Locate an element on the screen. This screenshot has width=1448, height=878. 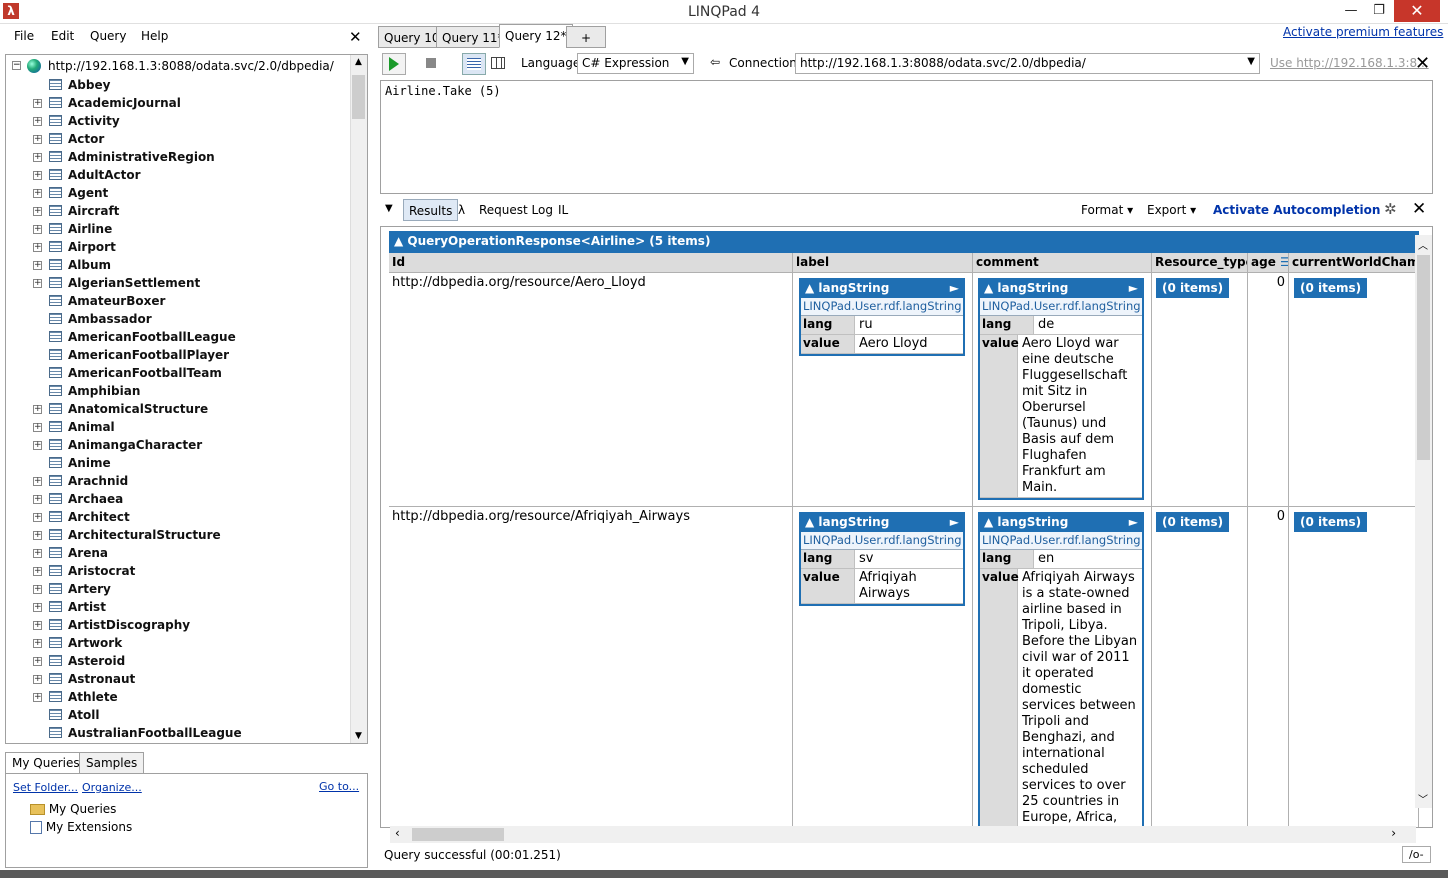
language-select: C# Expression ▼ is located at coordinates (635, 63).